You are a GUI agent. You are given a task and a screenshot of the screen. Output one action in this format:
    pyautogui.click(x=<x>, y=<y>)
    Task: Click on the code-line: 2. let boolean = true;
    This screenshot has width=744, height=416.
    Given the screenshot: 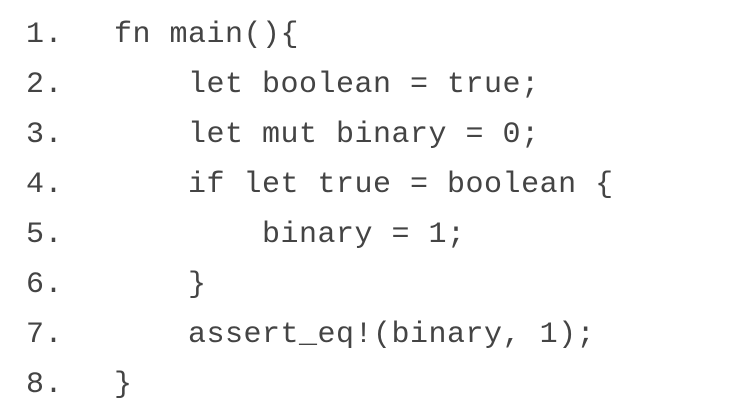 What is the action you would take?
    pyautogui.click(x=372, y=85)
    